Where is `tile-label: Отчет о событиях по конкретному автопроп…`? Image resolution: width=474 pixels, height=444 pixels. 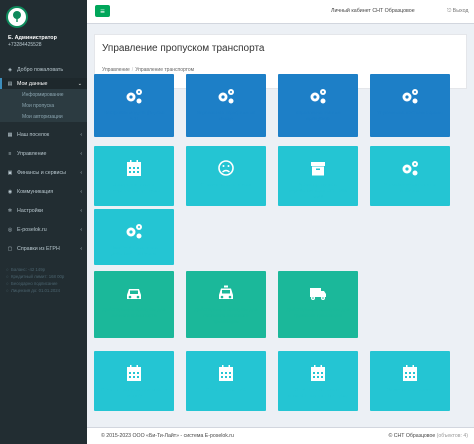
tile-label: Отчет о событиях по конкретному автопроп… is located at coordinates (318, 393).